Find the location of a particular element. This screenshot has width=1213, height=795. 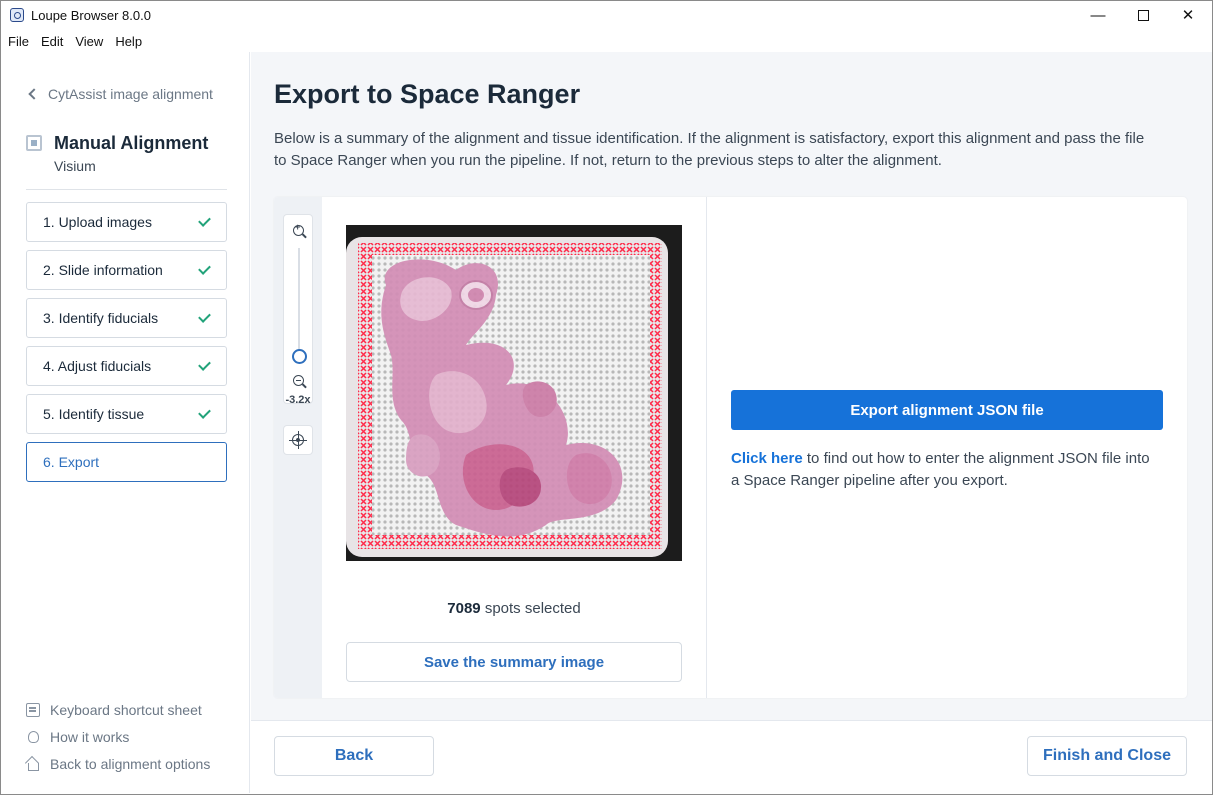

step-slide-information: 2. Slide information is located at coordinates (126, 270).